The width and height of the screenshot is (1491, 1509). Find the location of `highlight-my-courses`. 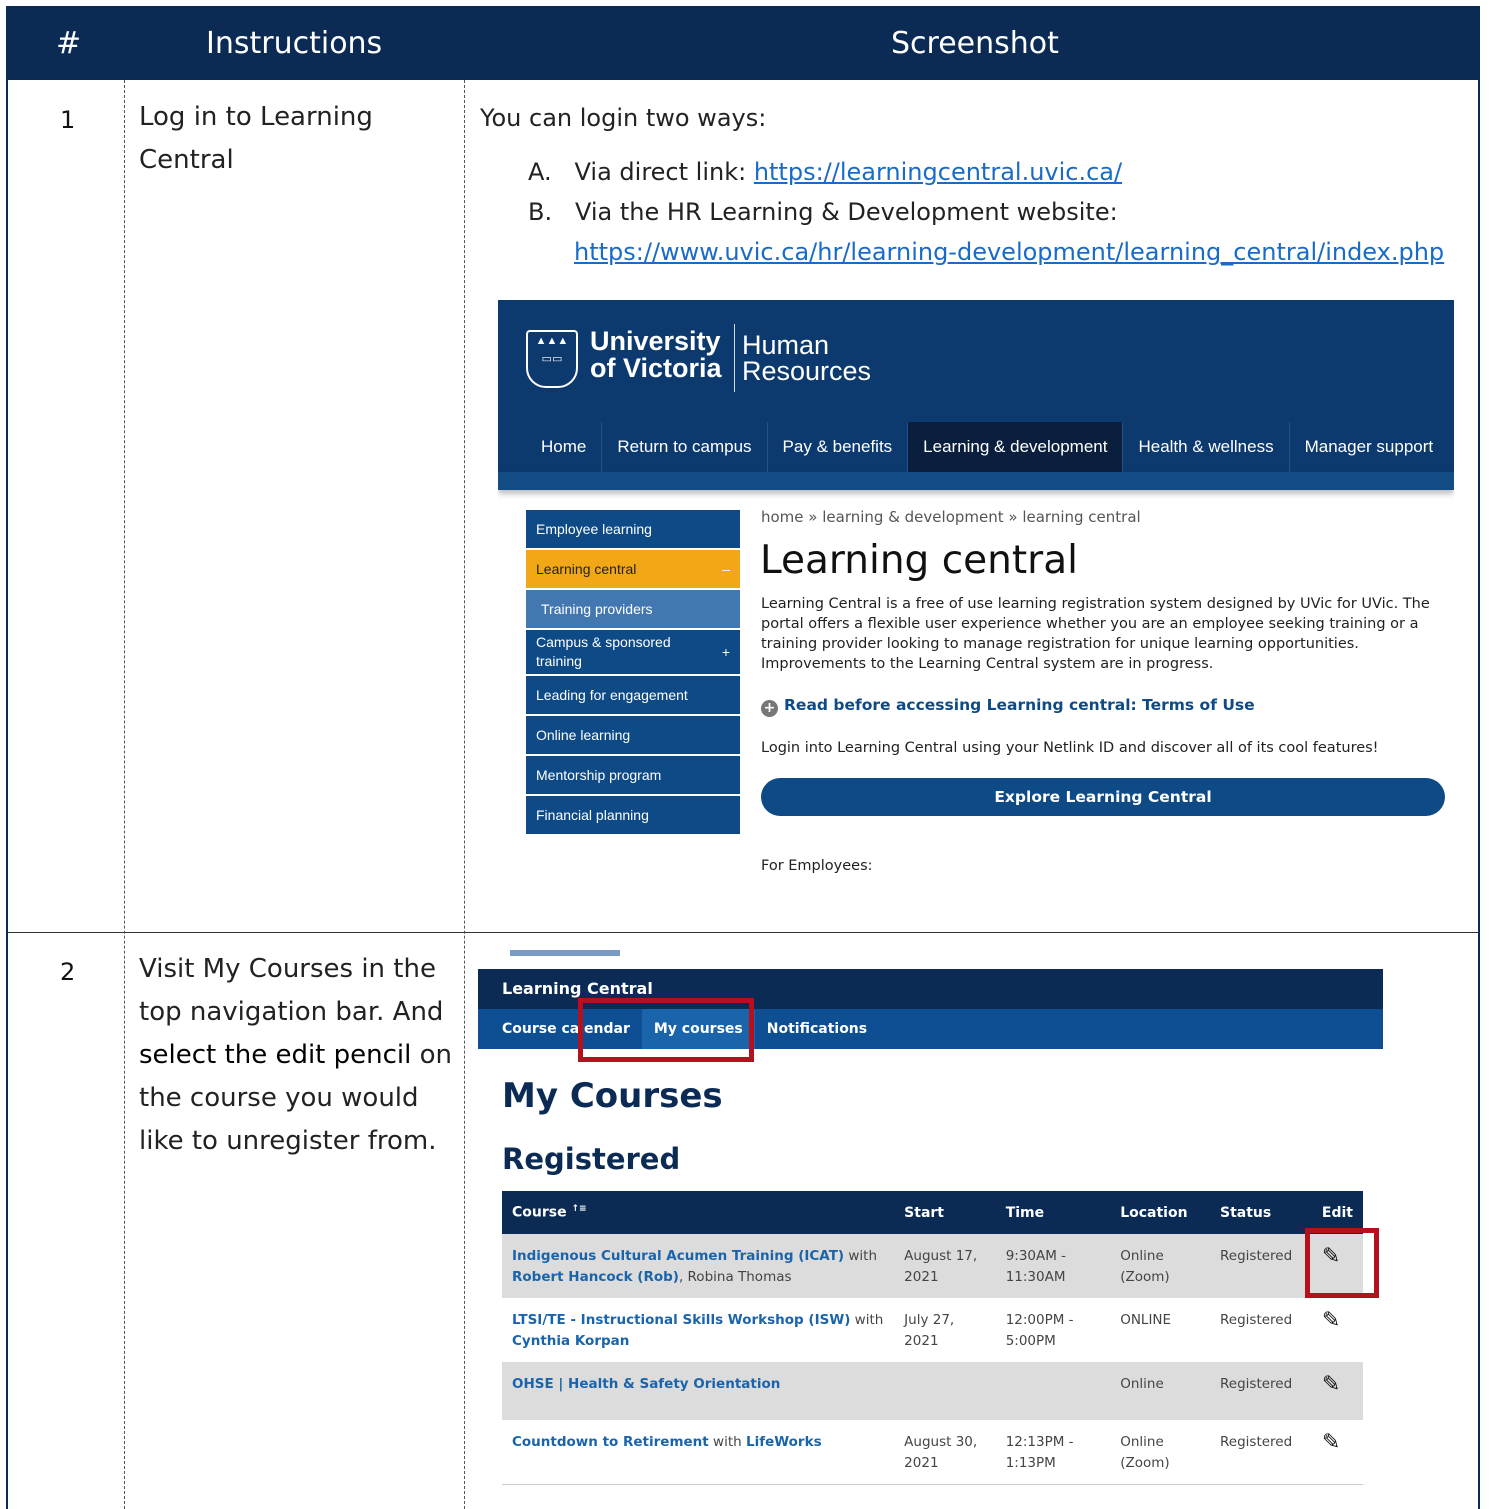

highlight-my-courses is located at coordinates (666, 1030).